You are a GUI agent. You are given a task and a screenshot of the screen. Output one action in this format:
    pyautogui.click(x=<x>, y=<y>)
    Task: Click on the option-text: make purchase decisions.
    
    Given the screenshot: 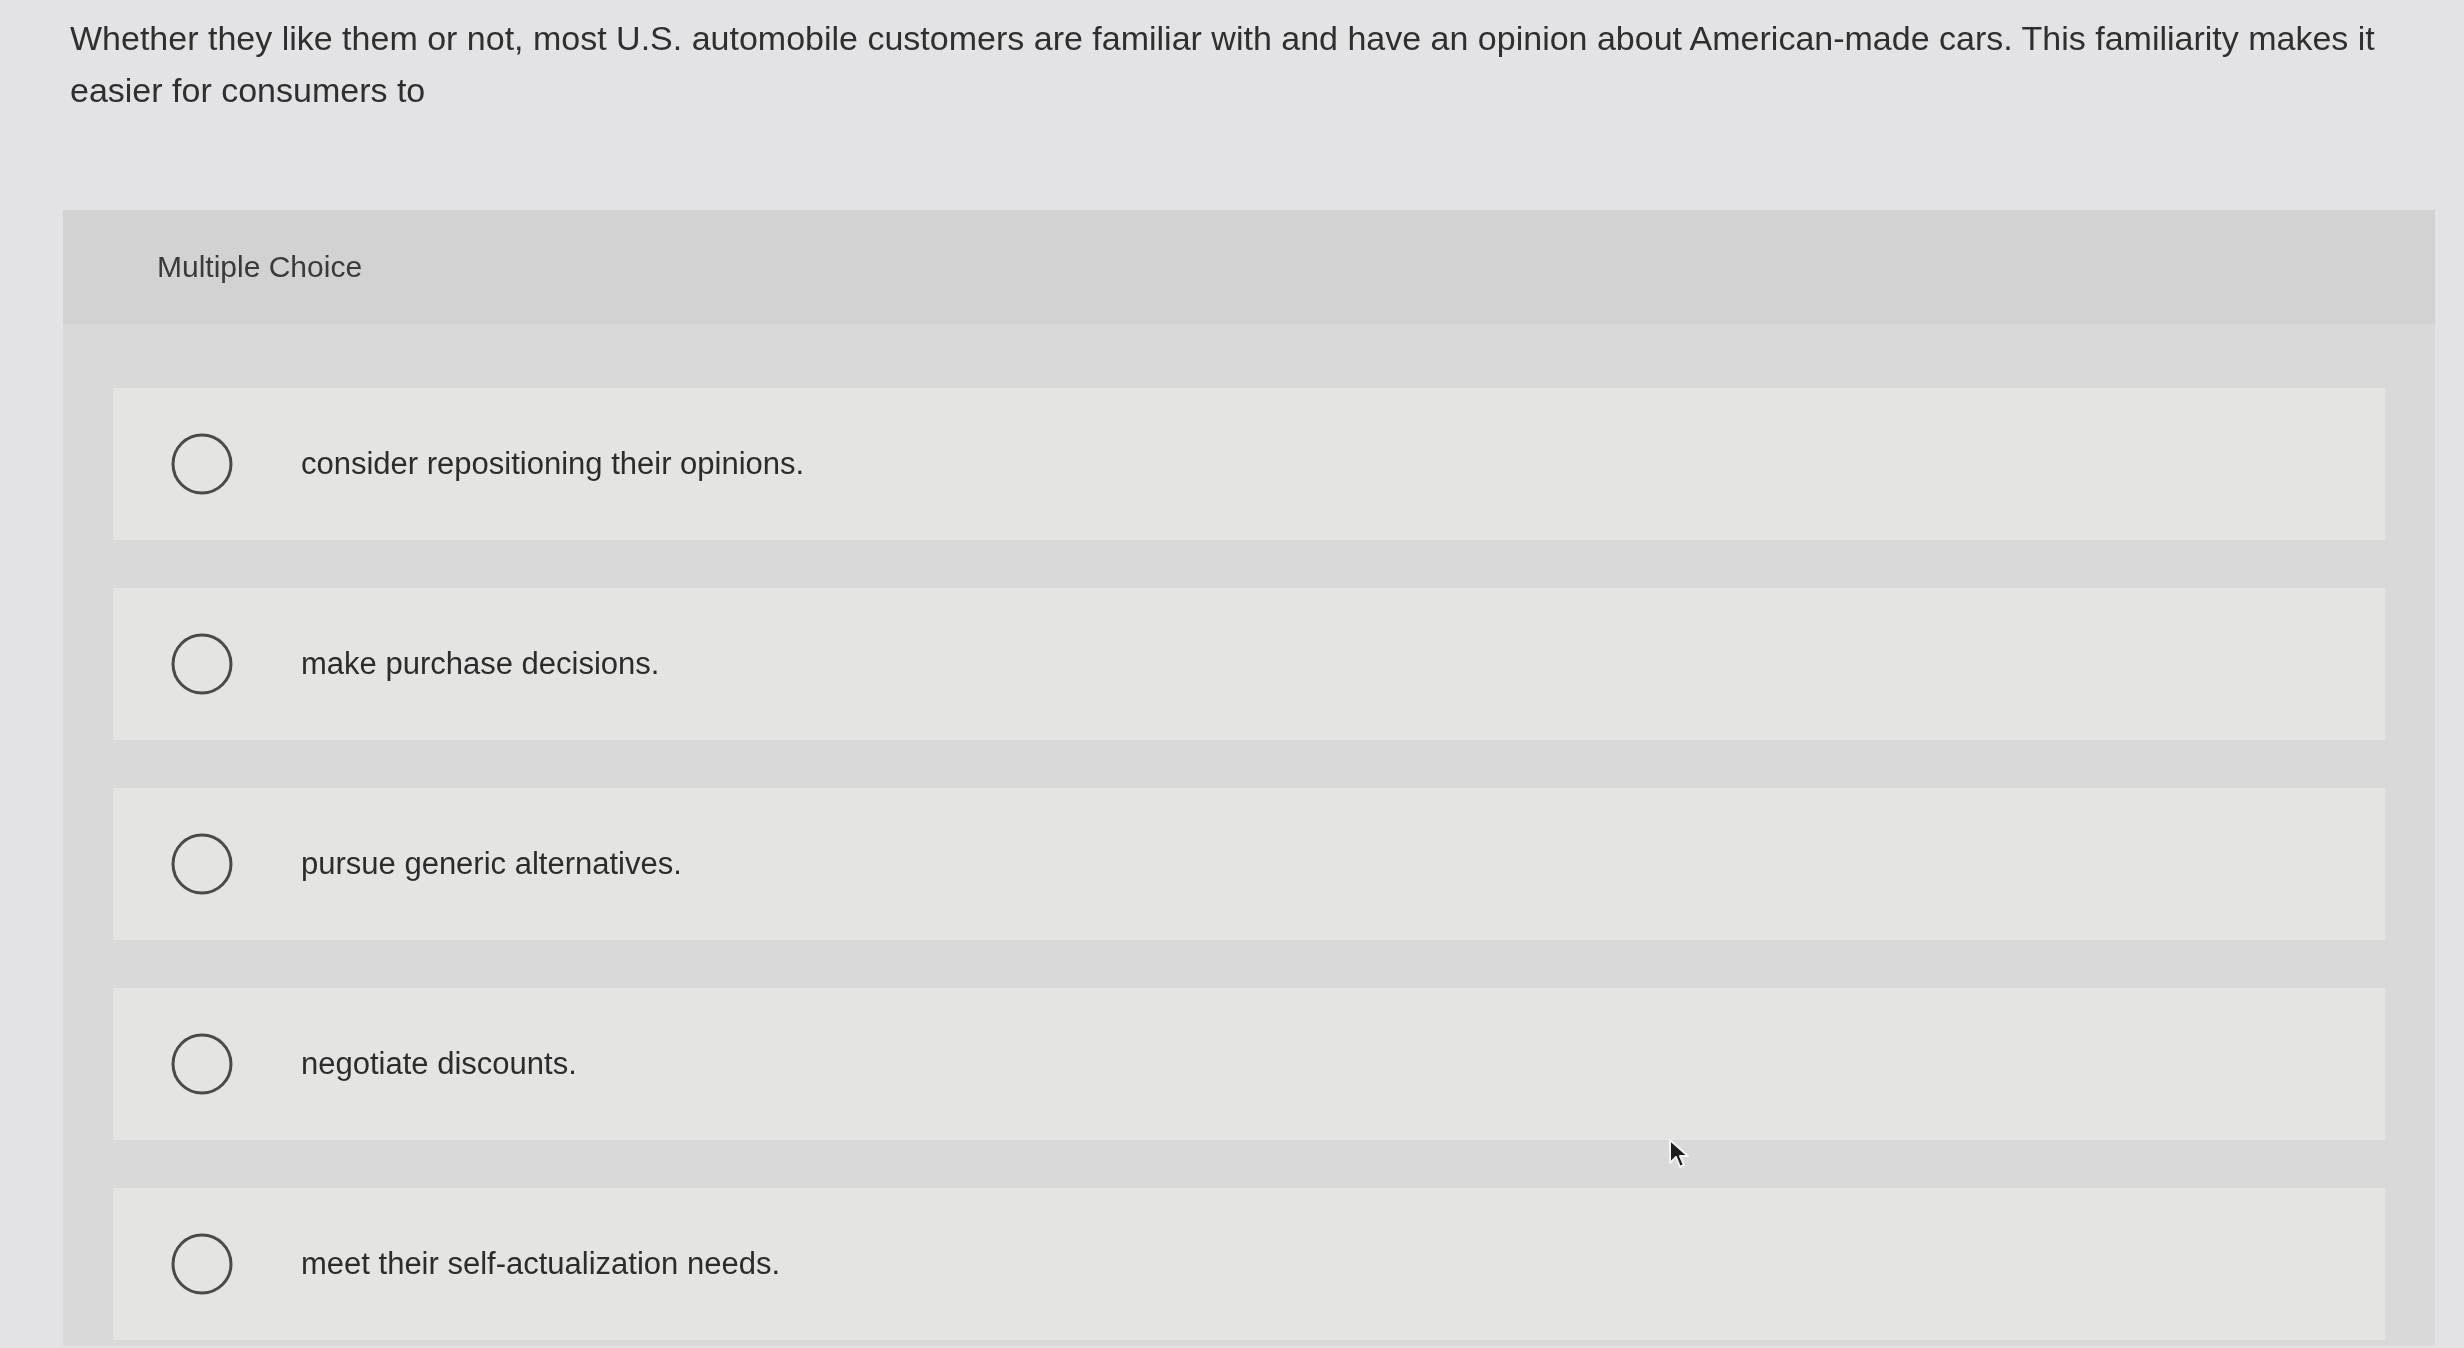 What is the action you would take?
    pyautogui.click(x=480, y=664)
    